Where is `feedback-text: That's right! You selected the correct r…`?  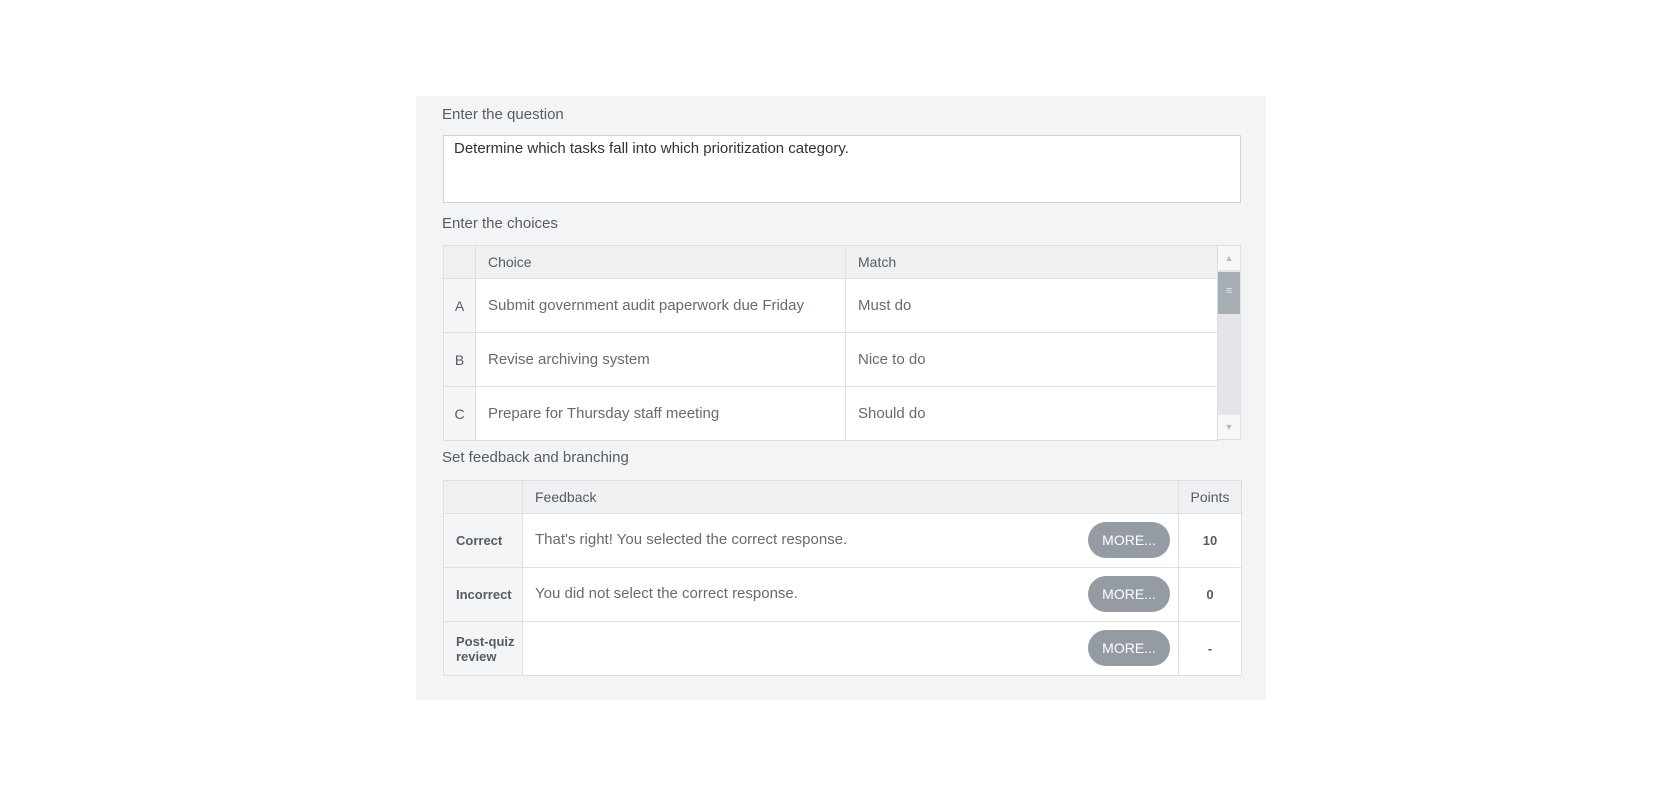
feedback-text: That's right! You selected the correct r… is located at coordinates (691, 539).